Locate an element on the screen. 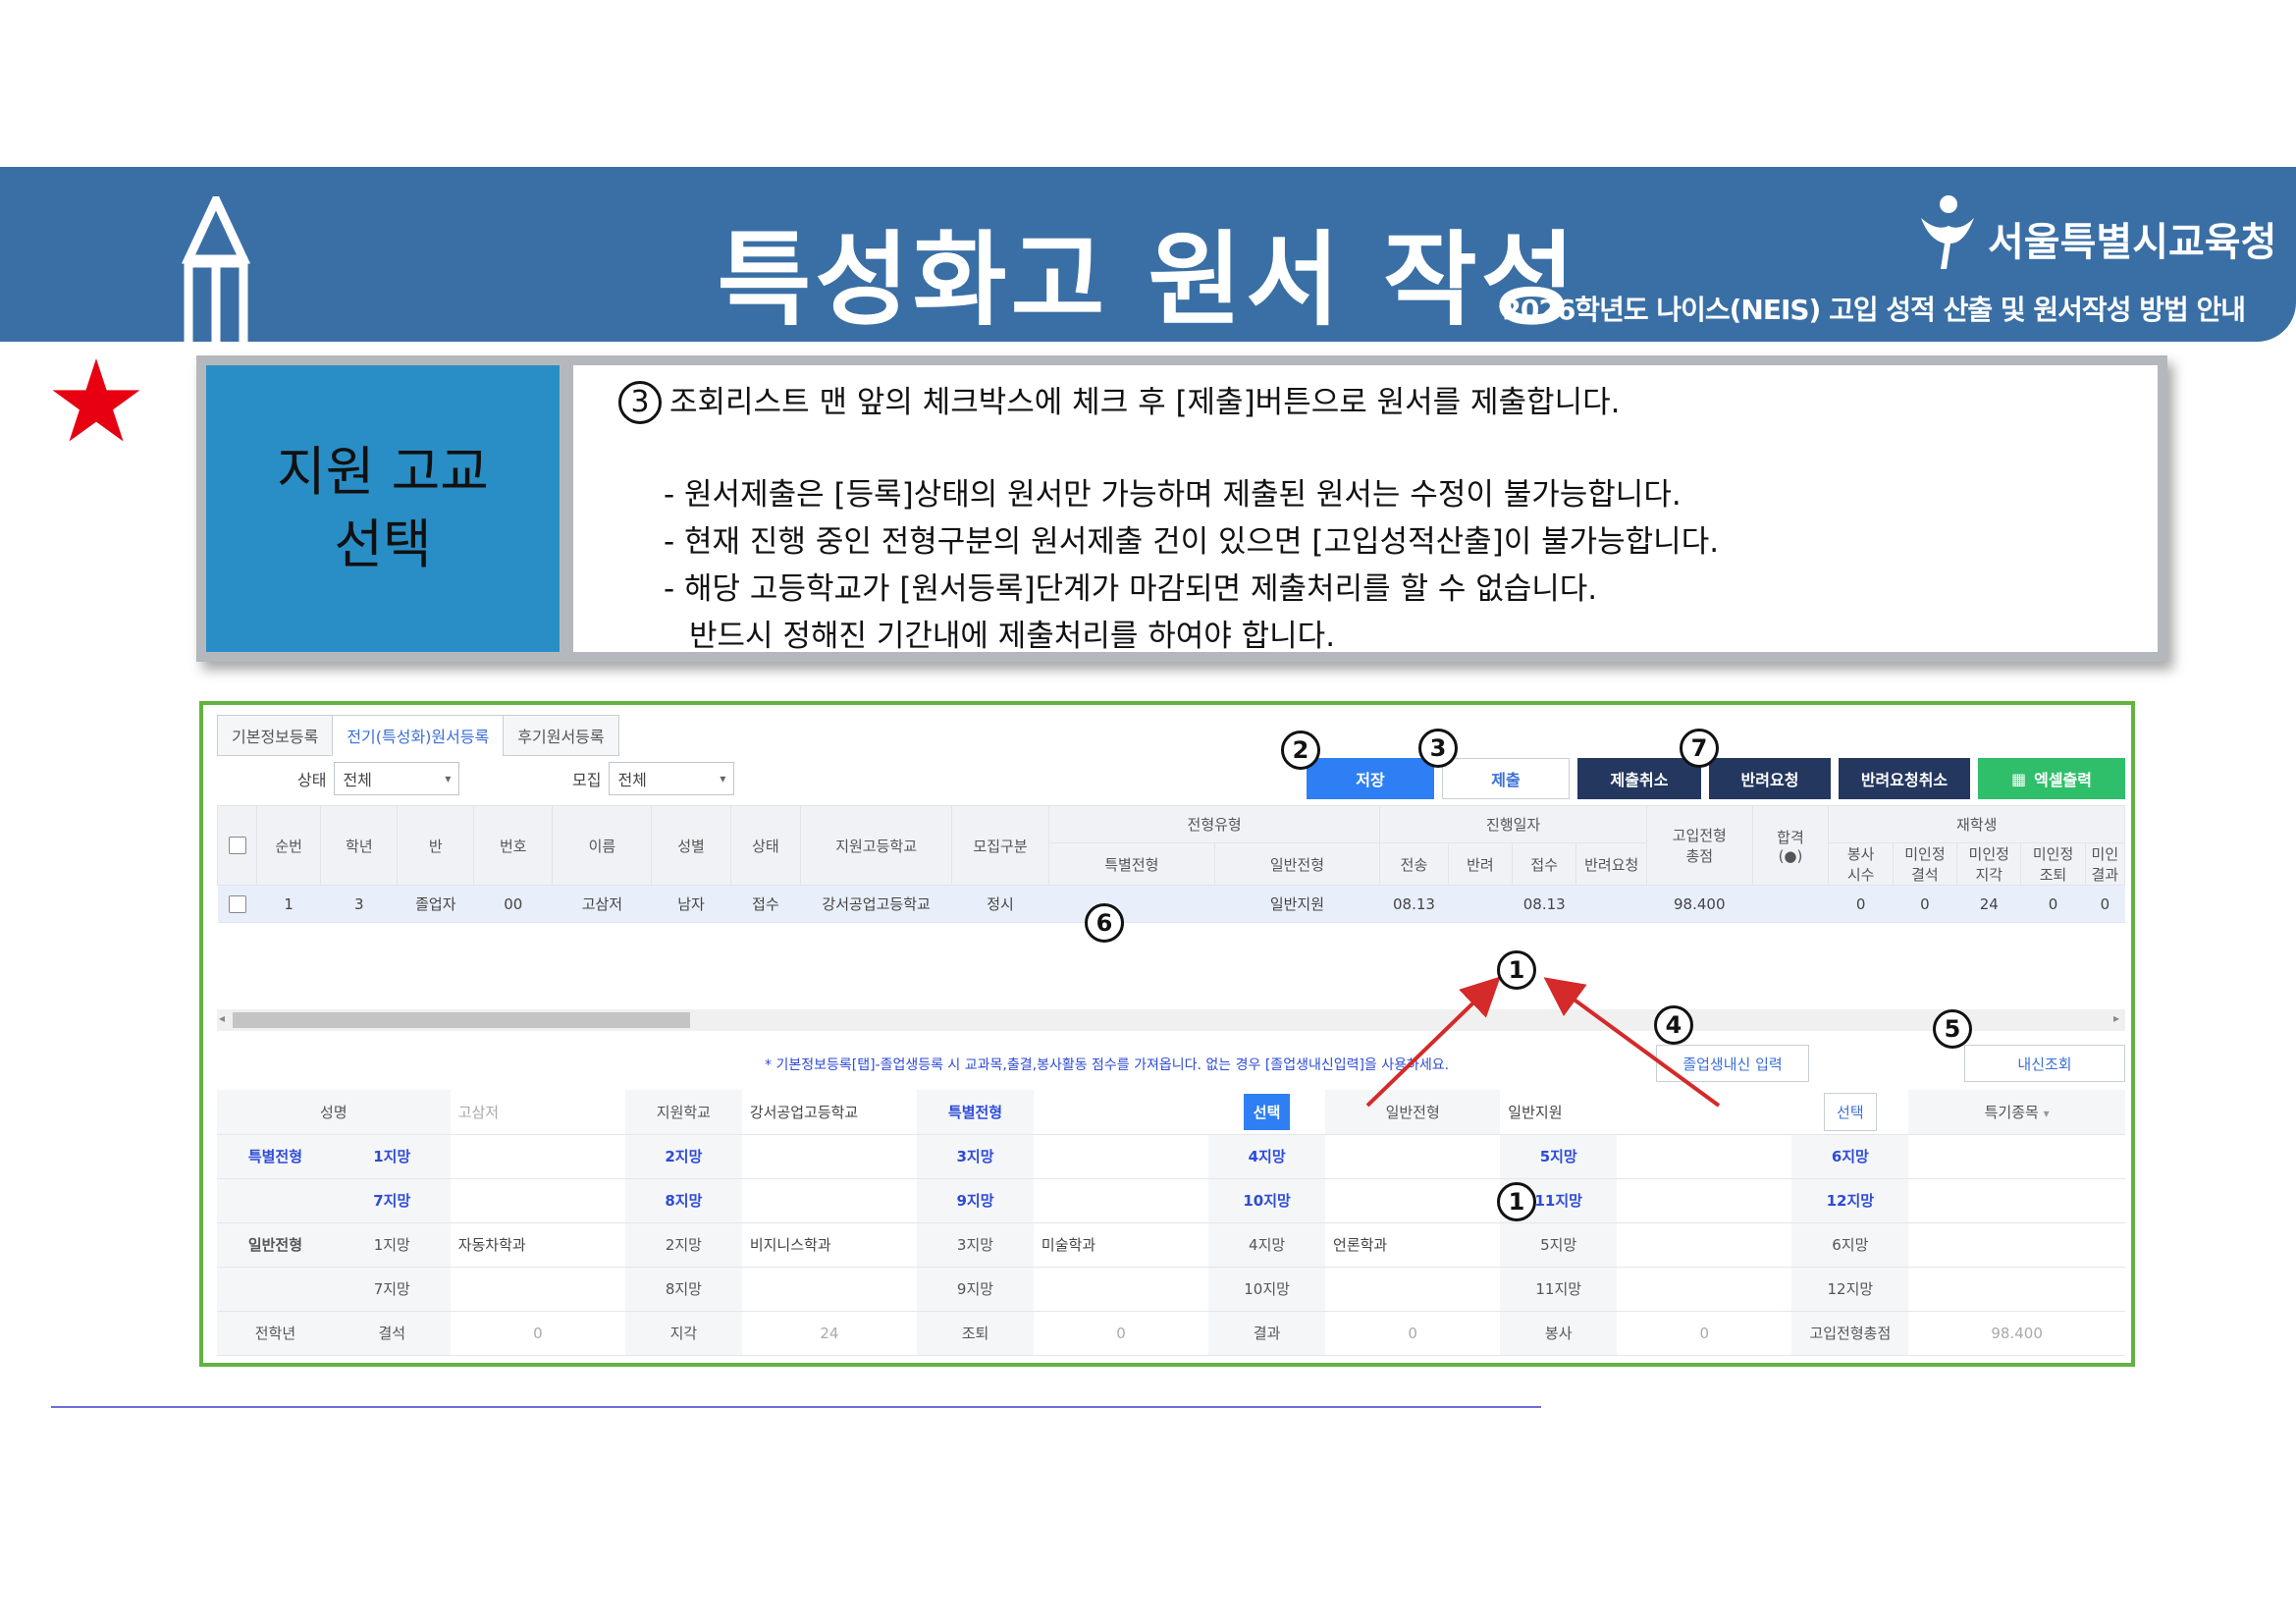 This screenshot has width=2296, height=1624. row-checkbox is located at coordinates (237, 903).